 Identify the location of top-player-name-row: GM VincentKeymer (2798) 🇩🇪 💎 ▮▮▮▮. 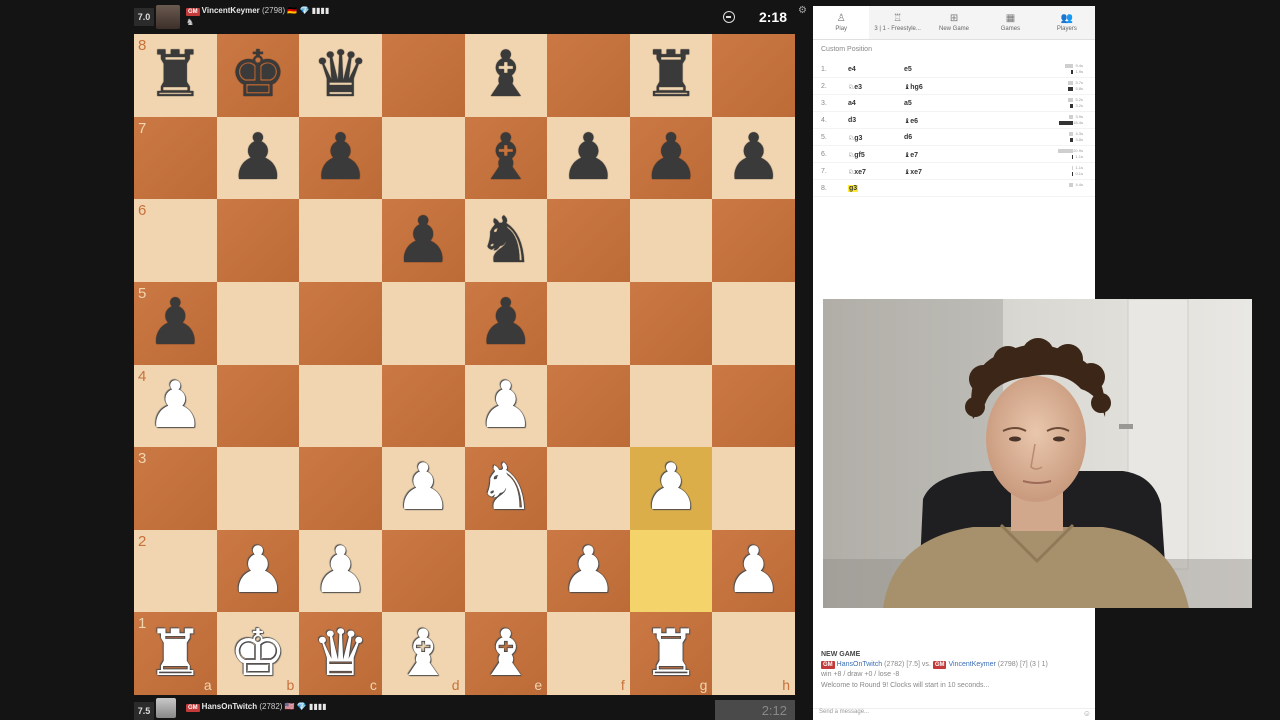
(257, 11).